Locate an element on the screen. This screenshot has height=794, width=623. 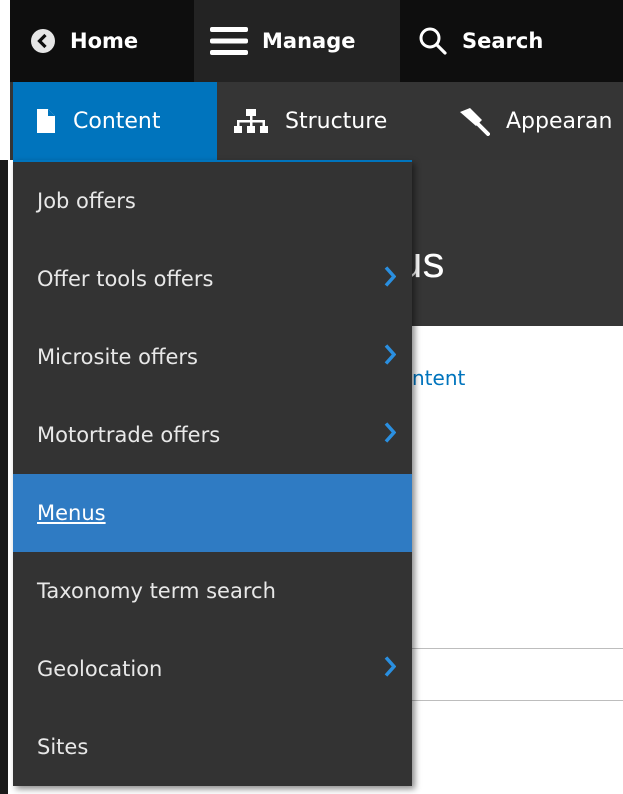
menu-item-label: Geolocation is located at coordinates (100, 669).